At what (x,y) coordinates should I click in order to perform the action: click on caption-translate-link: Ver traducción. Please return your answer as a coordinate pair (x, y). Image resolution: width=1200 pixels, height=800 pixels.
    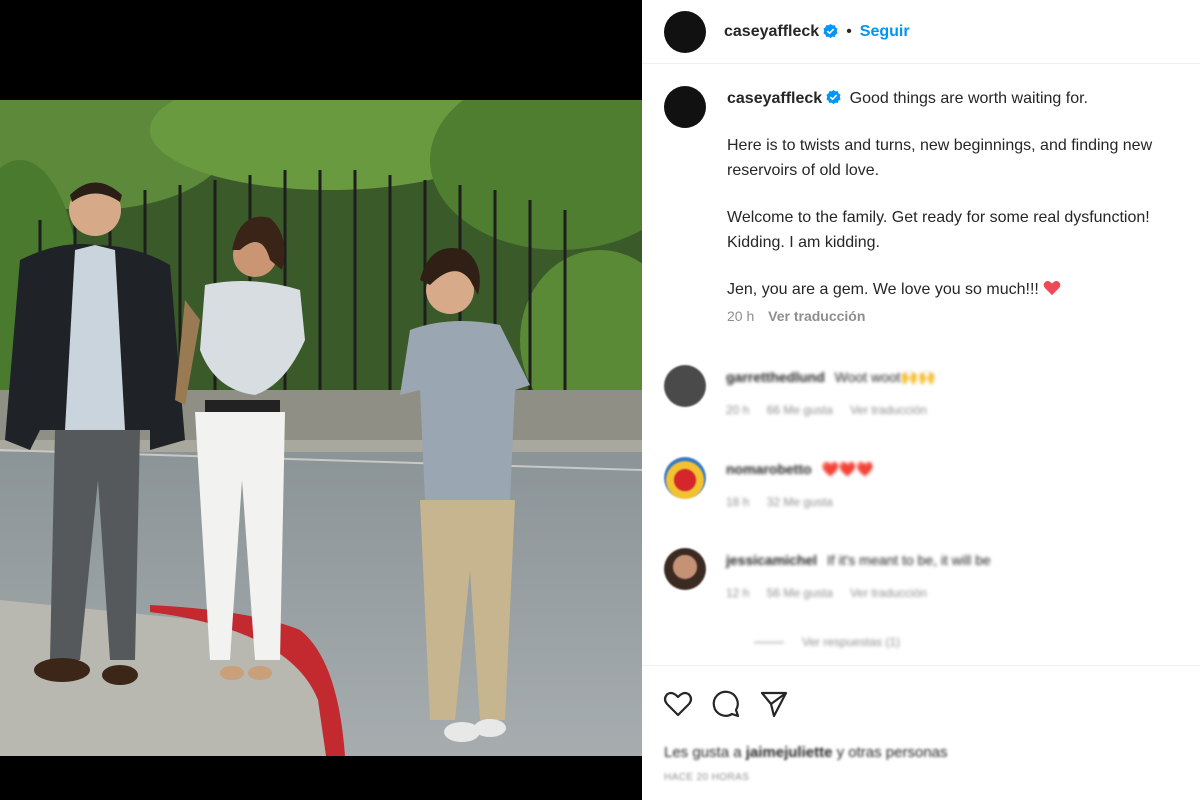
    Looking at the image, I should click on (816, 316).